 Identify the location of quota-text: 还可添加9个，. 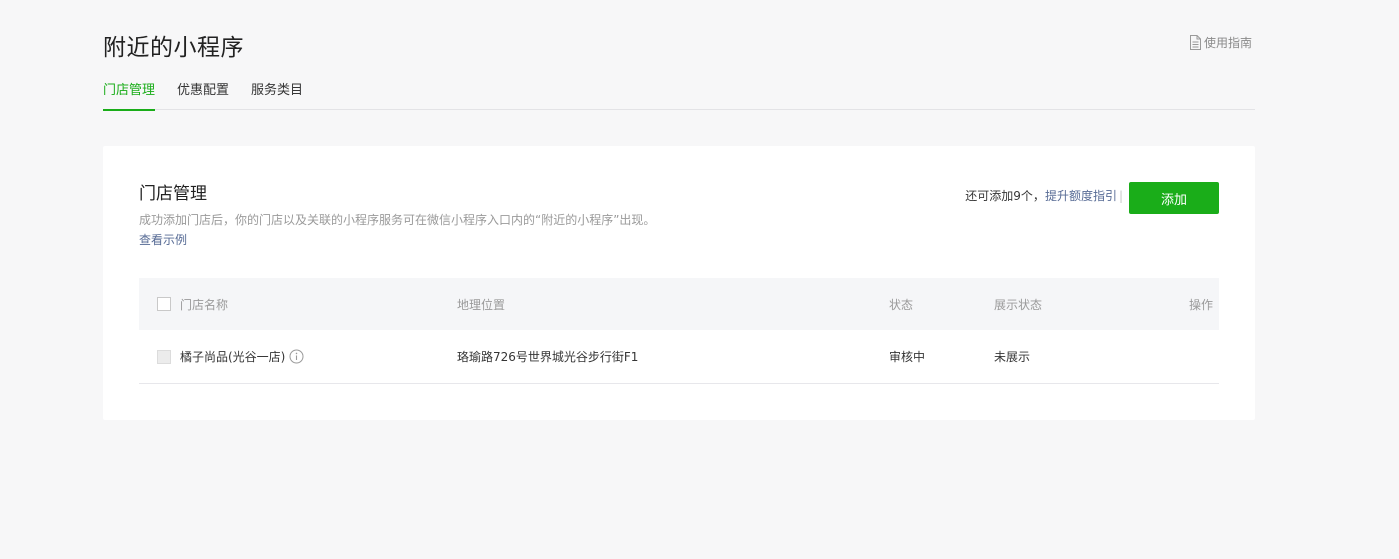
(1005, 196).